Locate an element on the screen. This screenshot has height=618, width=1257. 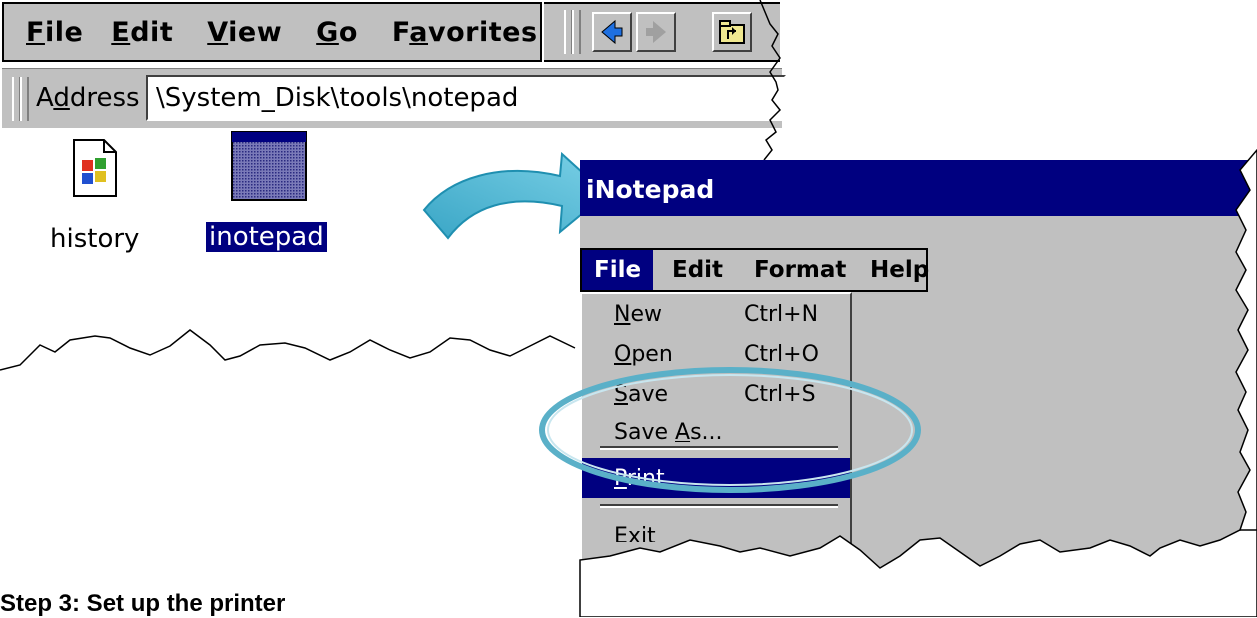
highlight-ellipse is located at coordinates (730, 430).